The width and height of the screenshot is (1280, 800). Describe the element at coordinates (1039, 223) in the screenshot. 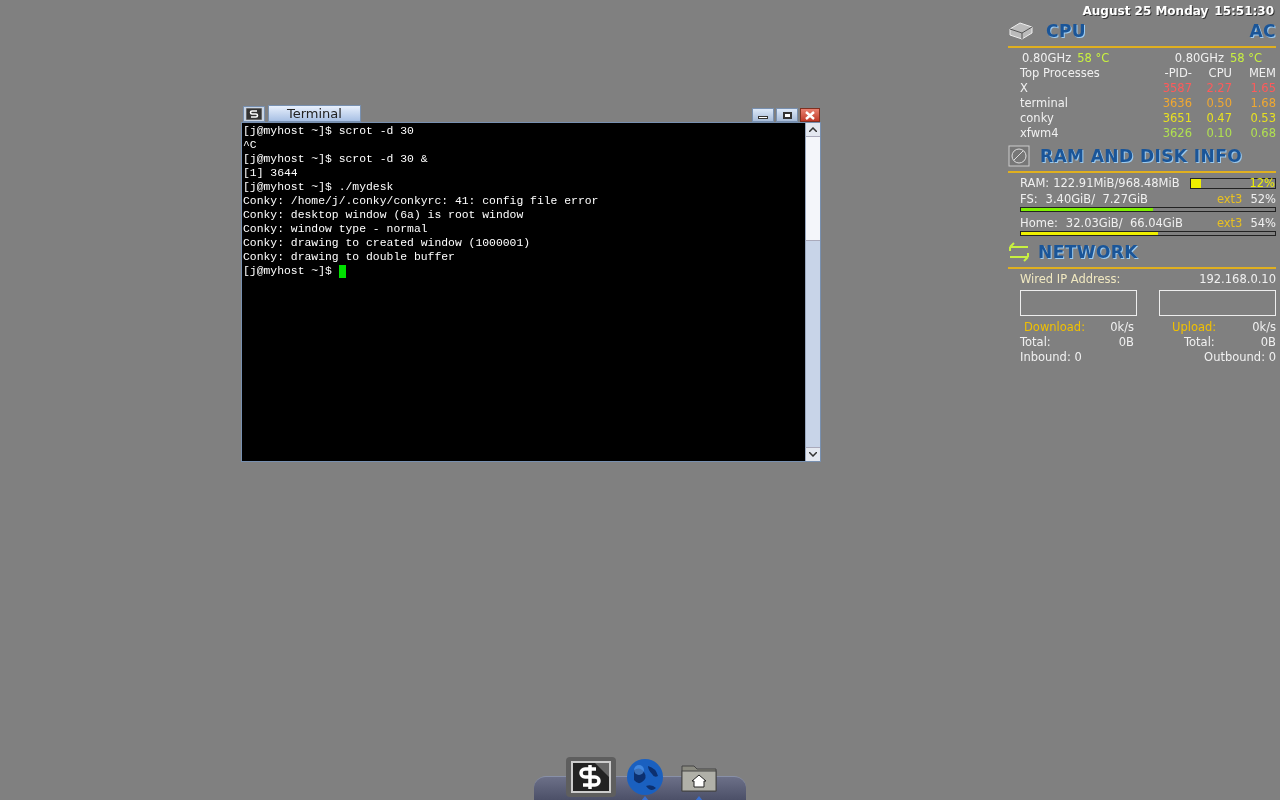

I see `disk-label: Home:` at that location.